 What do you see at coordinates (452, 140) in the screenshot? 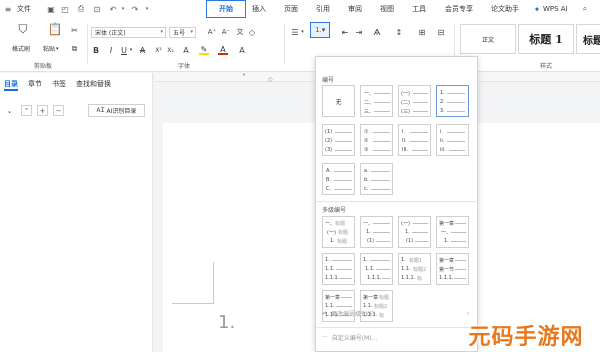
I see `numbering-lower-roman: i. ii. iii.` at bounding box center [452, 140].